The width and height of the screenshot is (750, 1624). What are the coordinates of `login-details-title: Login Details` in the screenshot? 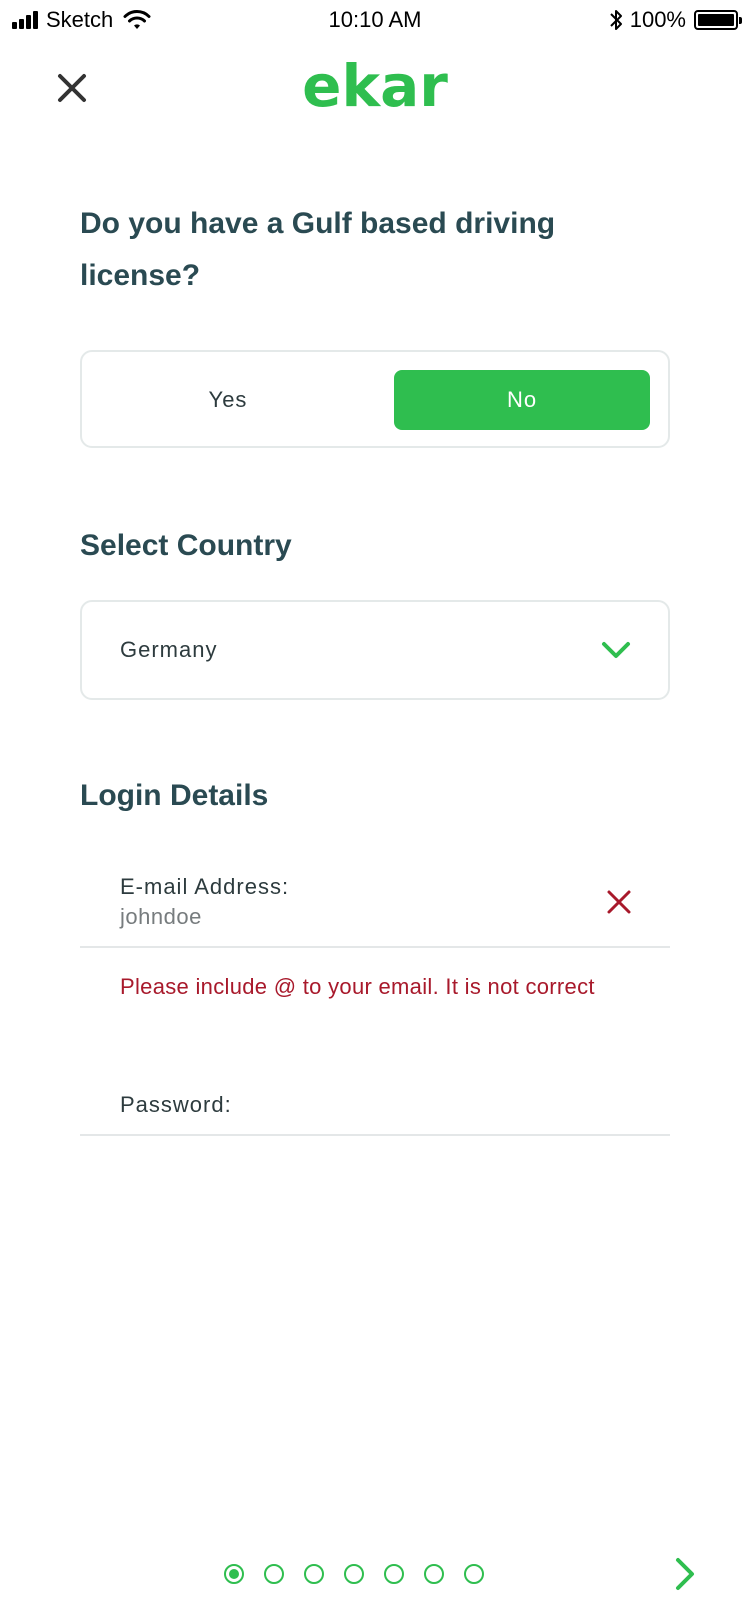 It's located at (174, 795).